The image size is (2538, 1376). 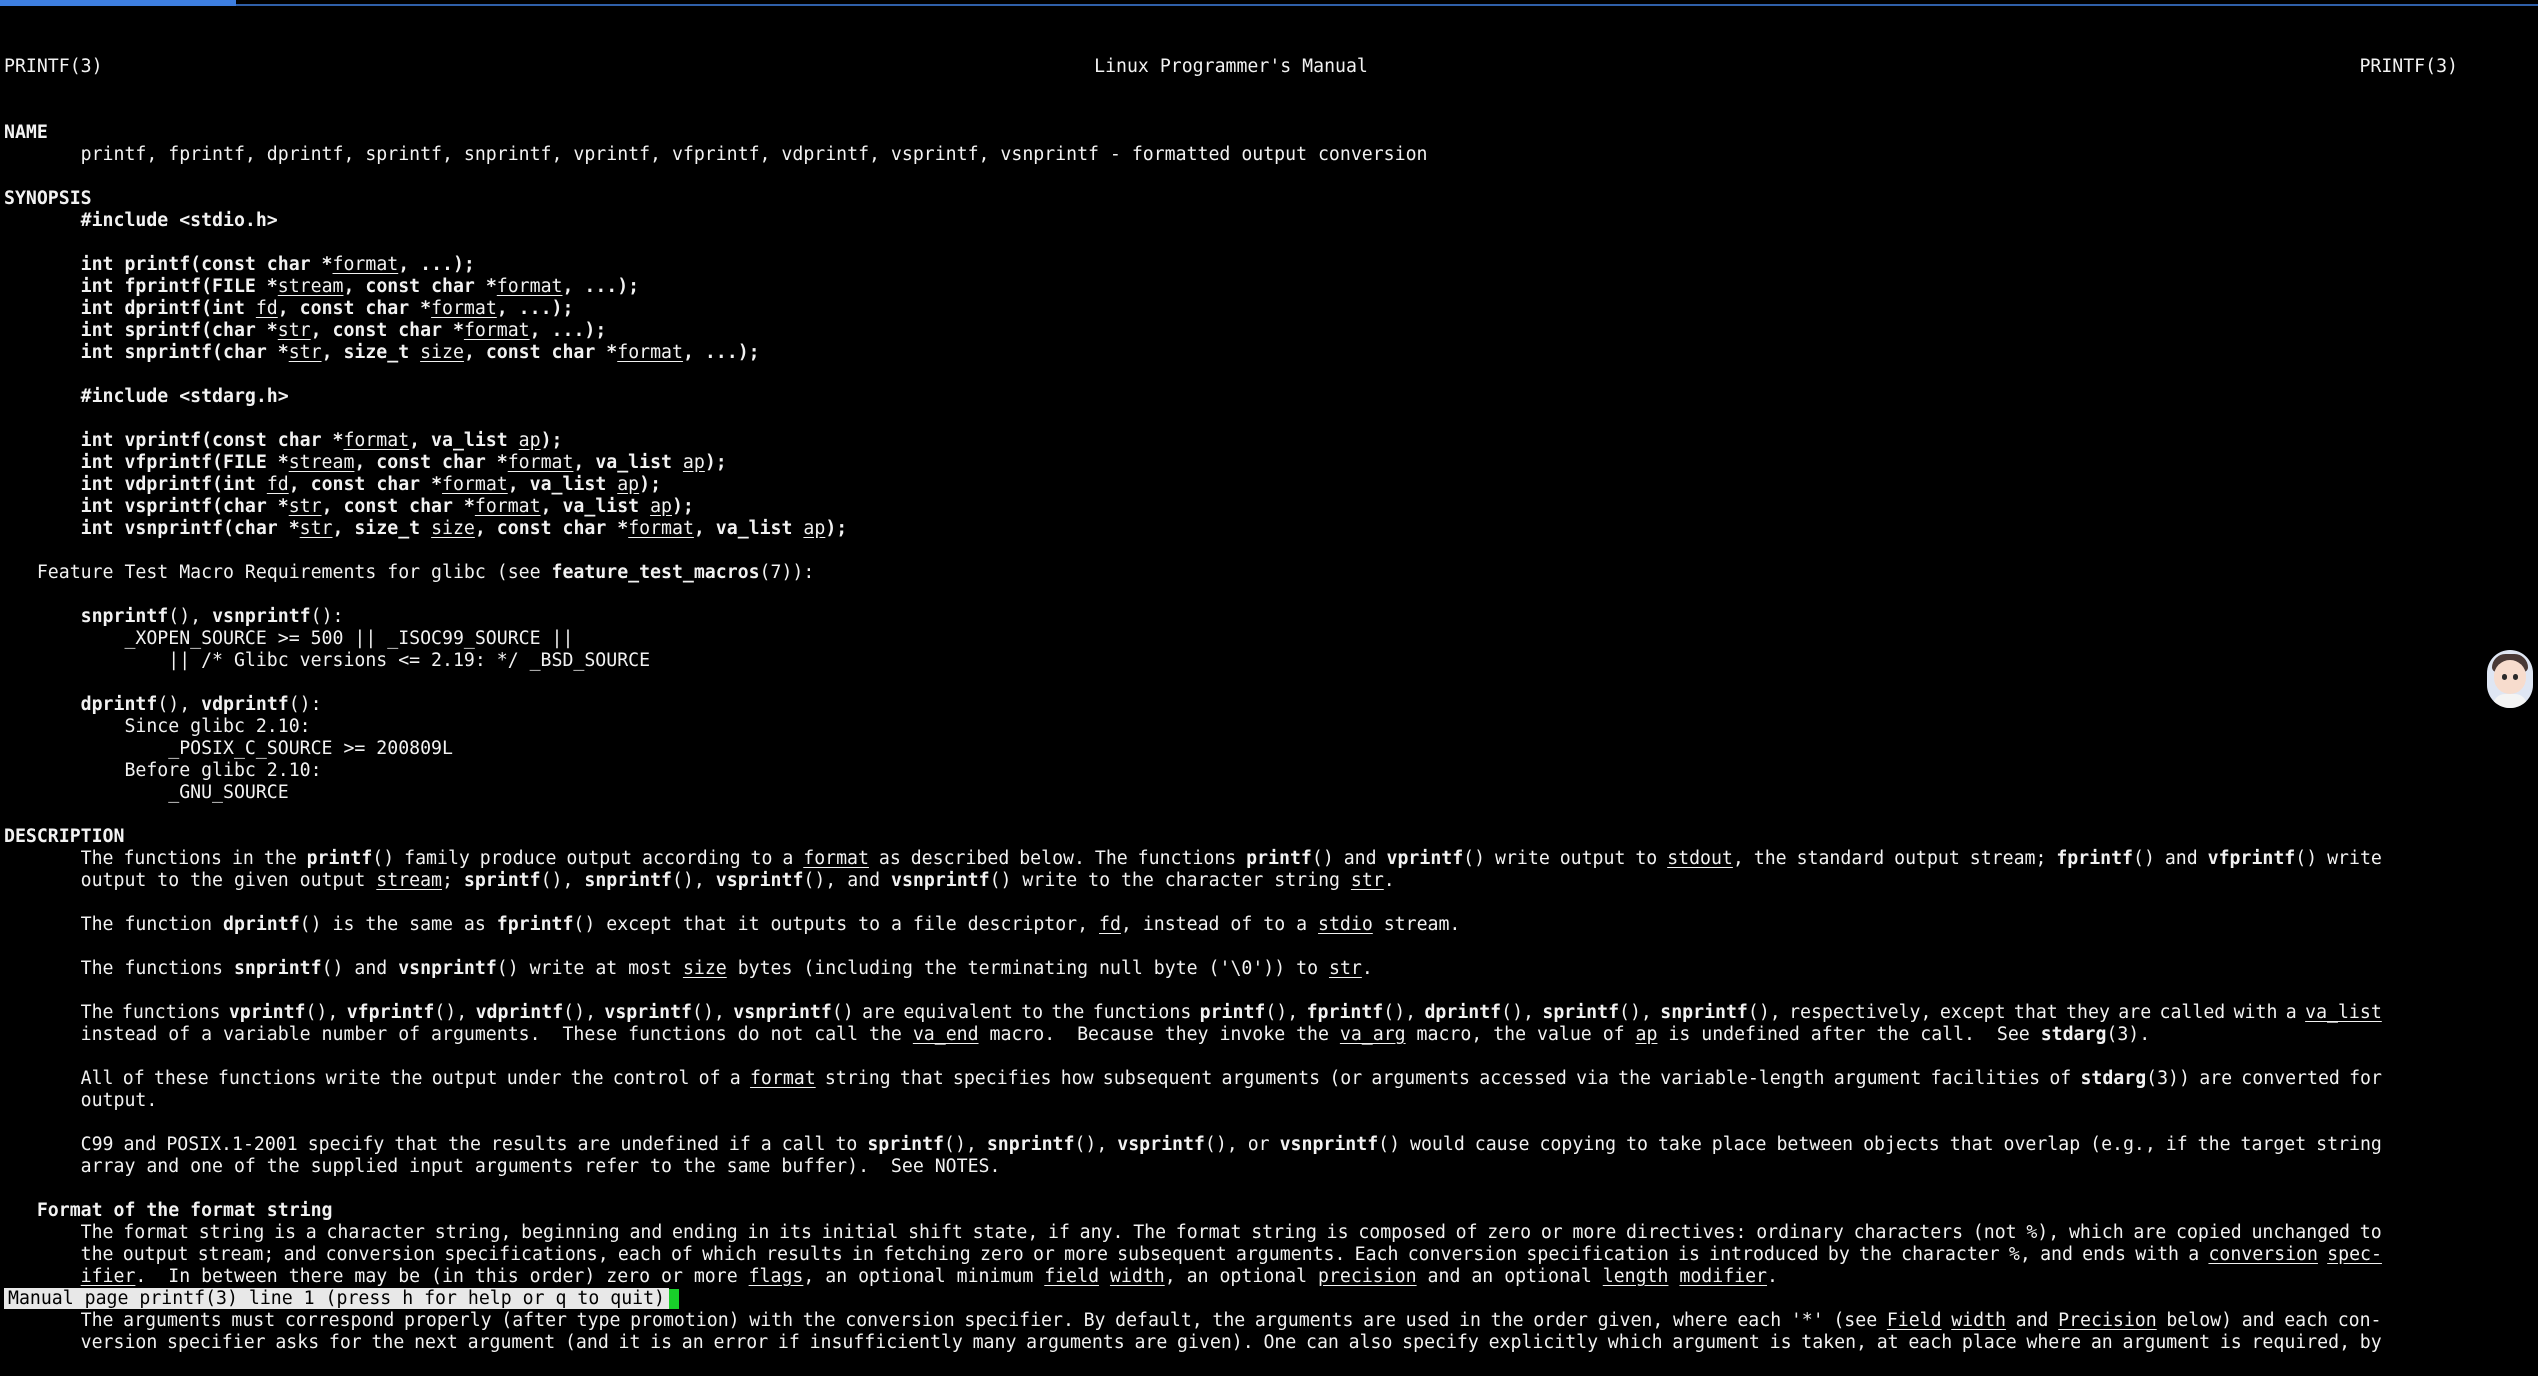 I want to click on word: zero, so click(x=1509, y=1232).